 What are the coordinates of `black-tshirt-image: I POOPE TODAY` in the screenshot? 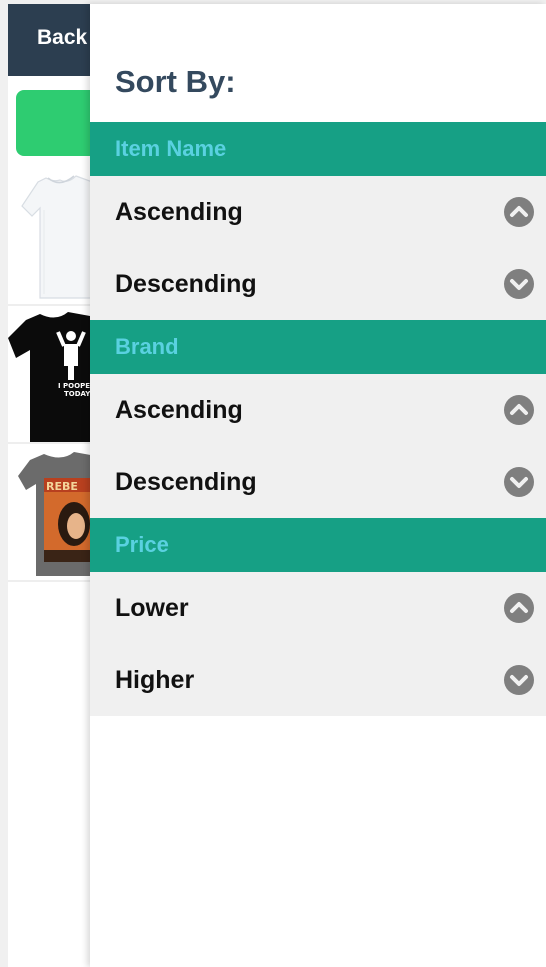 It's located at (49, 377).